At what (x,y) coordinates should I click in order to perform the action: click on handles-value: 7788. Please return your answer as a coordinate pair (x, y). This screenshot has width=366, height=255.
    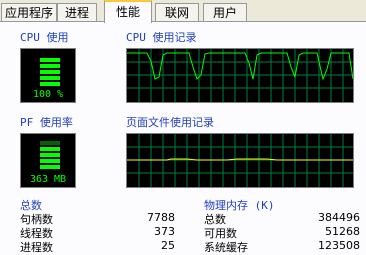
    Looking at the image, I should click on (161, 217).